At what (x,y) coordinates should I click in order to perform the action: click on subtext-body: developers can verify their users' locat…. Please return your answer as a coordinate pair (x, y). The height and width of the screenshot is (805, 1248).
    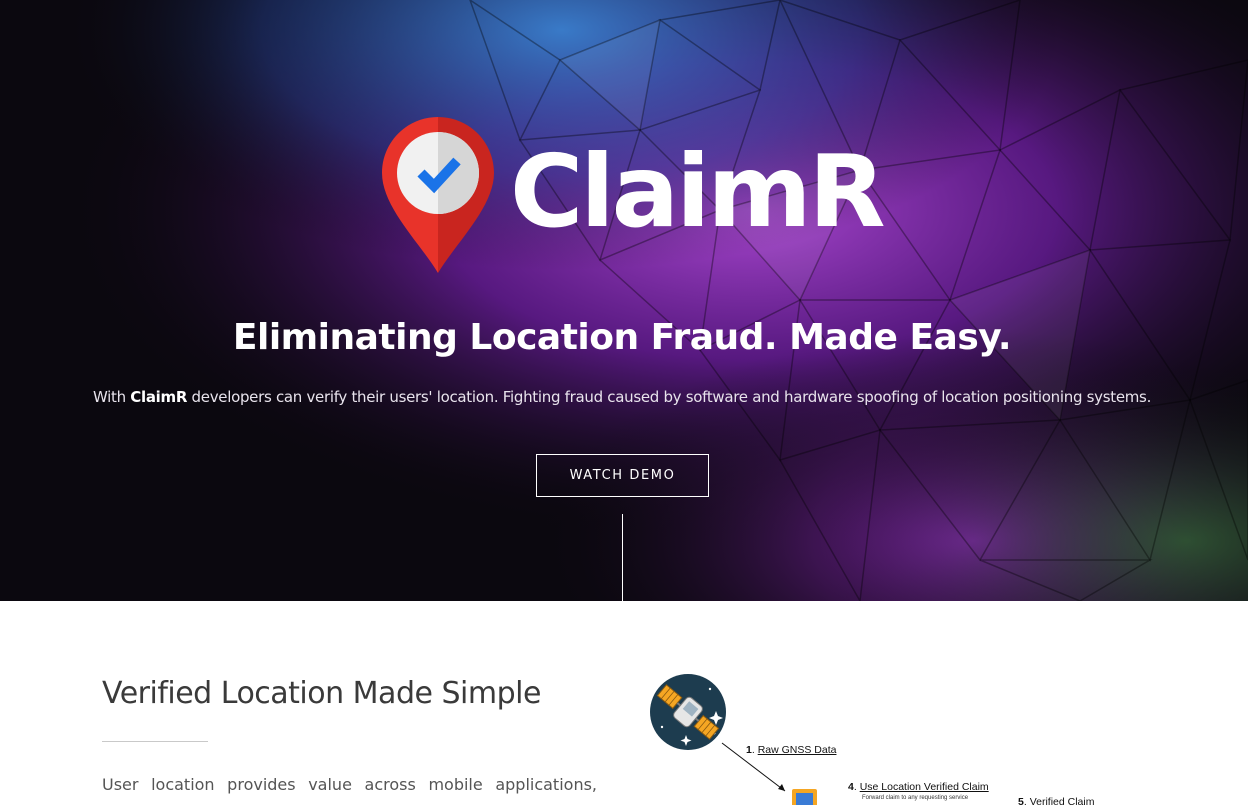
    Looking at the image, I should click on (669, 397).